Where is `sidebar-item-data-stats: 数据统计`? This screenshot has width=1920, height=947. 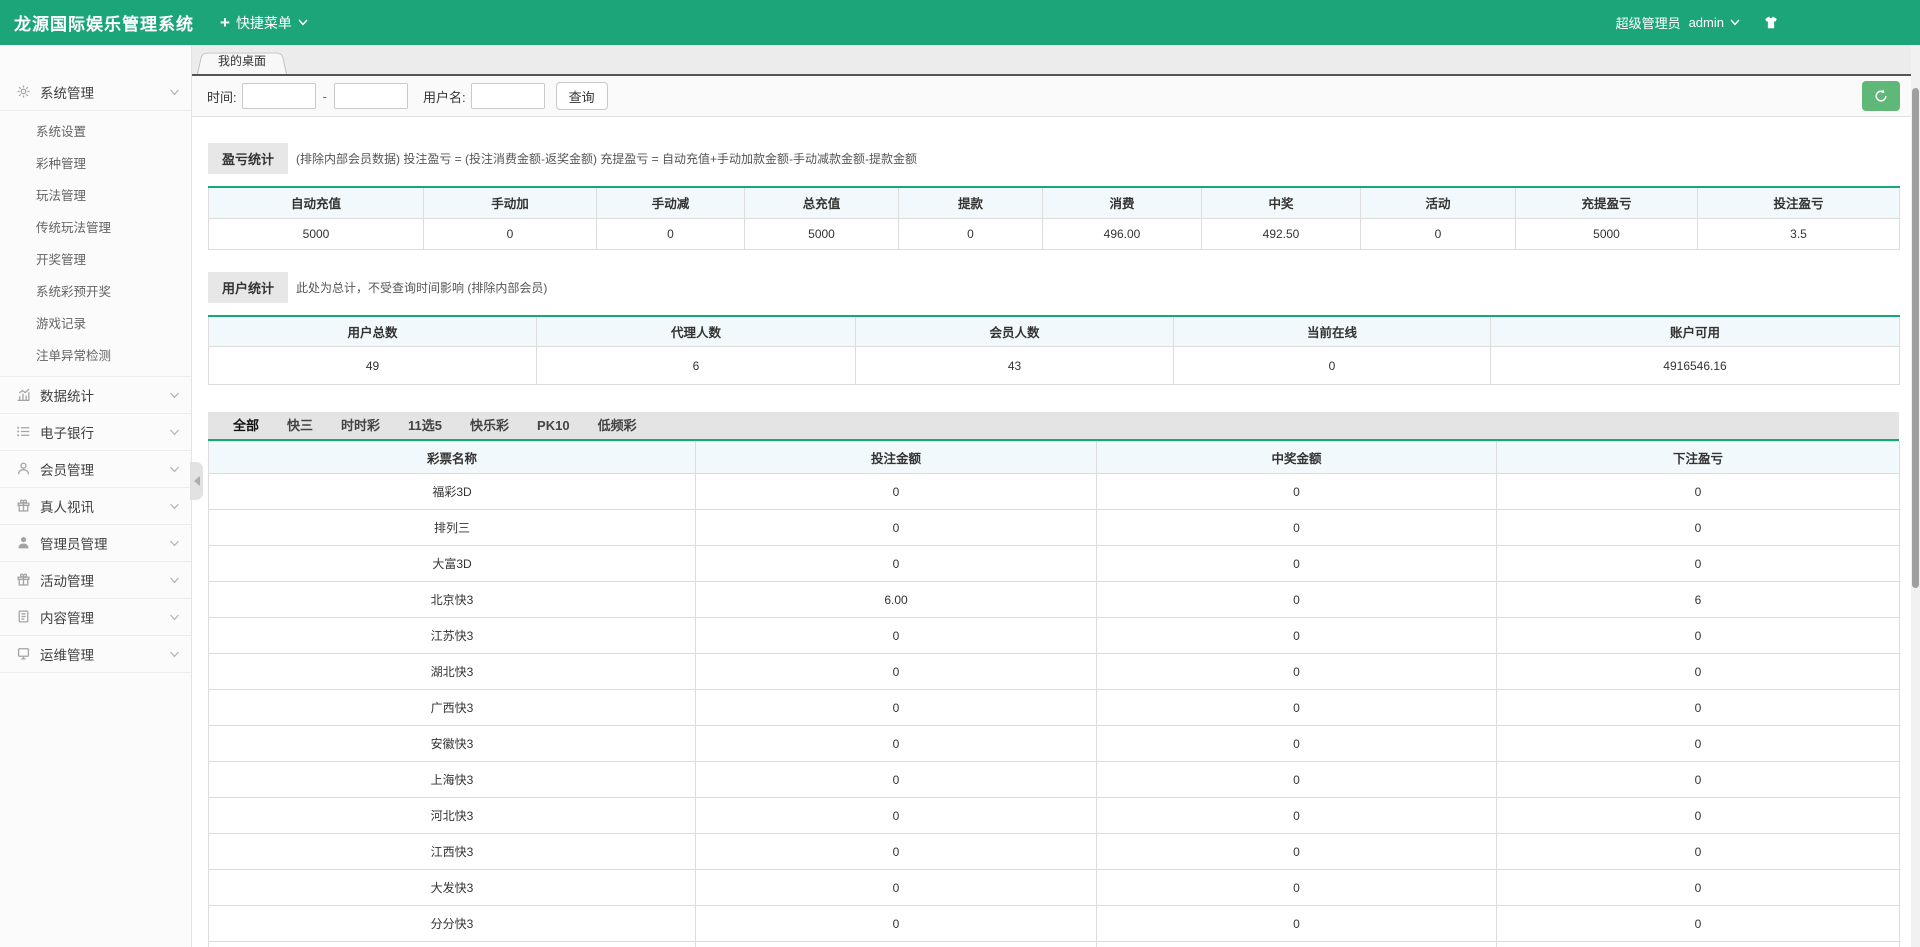
sidebar-item-data-stats: 数据统计 is located at coordinates (95, 395).